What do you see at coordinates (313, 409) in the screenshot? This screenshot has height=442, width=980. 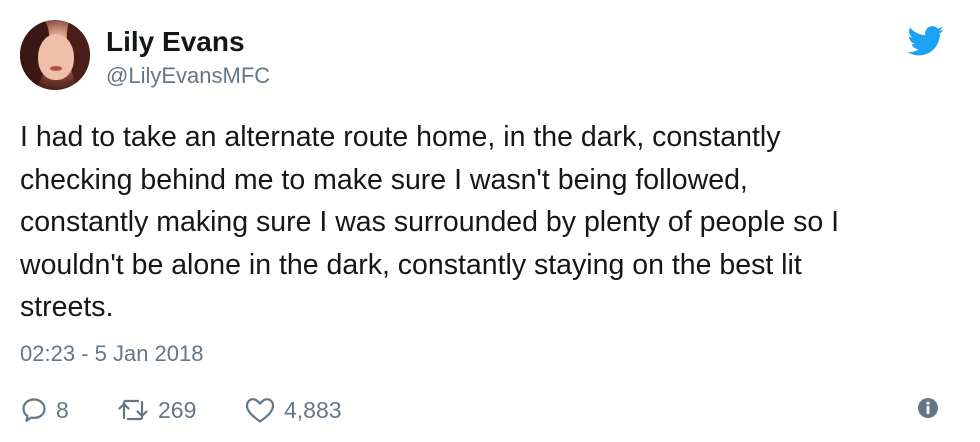 I see `like-count: 4,883` at bounding box center [313, 409].